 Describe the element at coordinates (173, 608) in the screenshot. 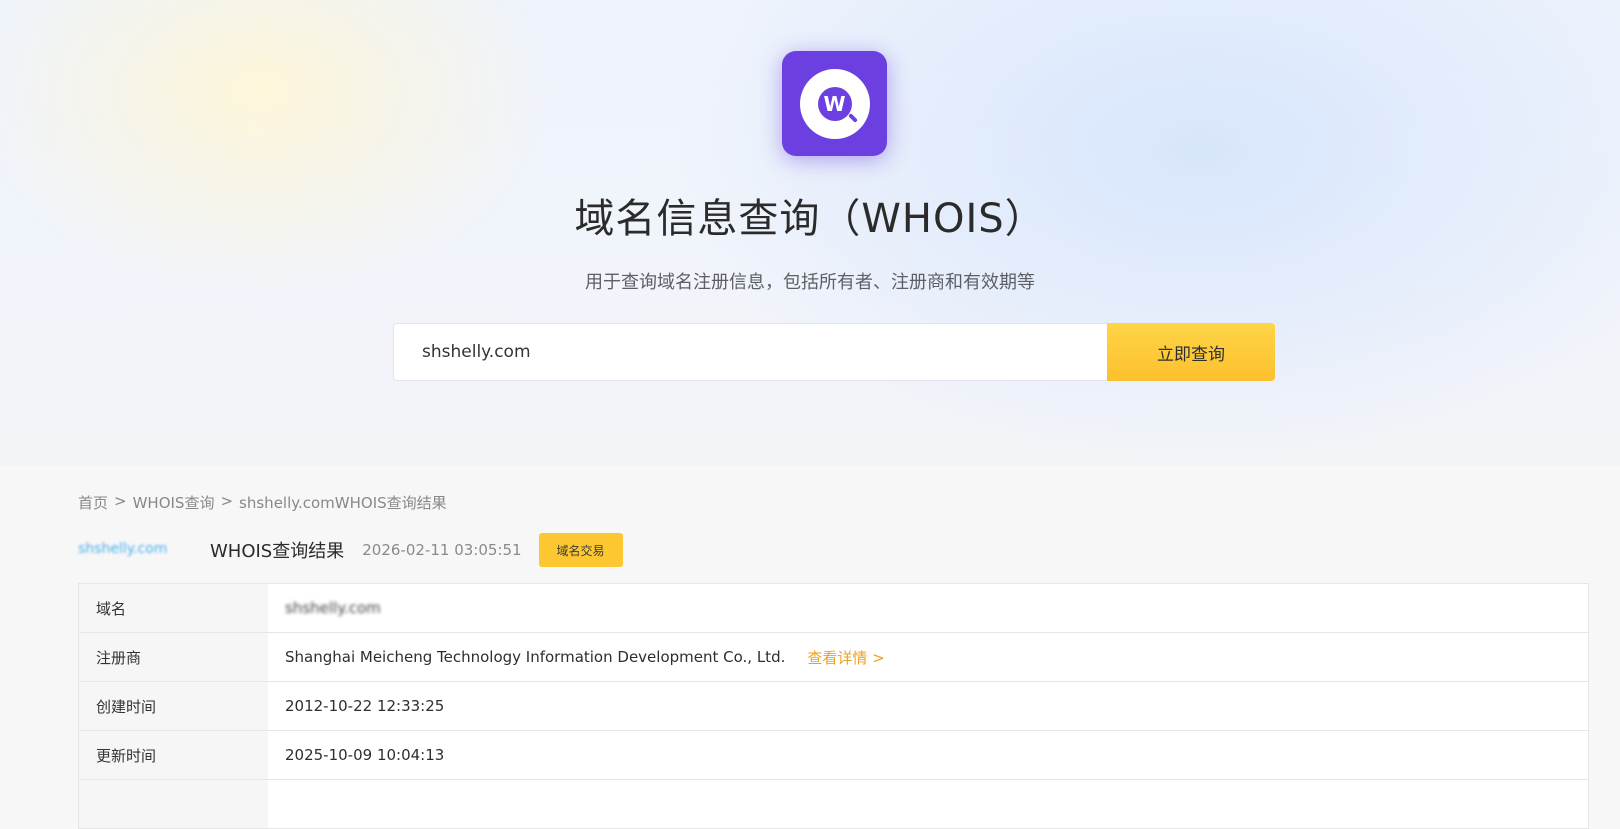

I see `row-label: 域名` at that location.